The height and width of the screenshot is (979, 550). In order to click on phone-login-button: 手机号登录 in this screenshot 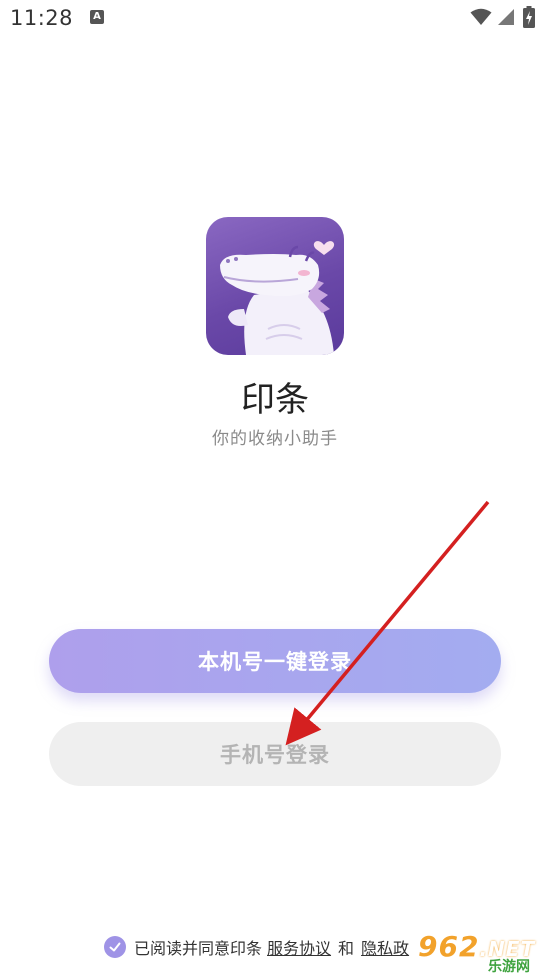, I will do `click(275, 754)`.